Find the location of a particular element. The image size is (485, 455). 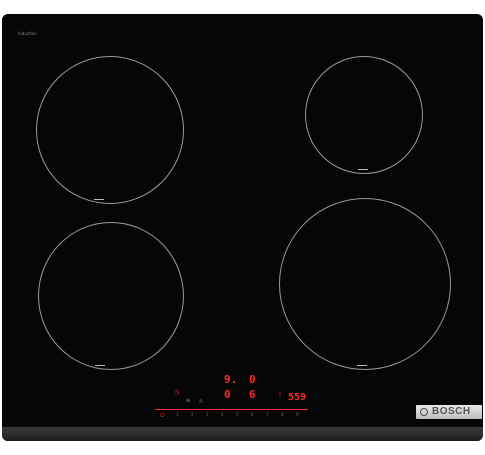

cooktop-frame is located at coordinates (242, 434).